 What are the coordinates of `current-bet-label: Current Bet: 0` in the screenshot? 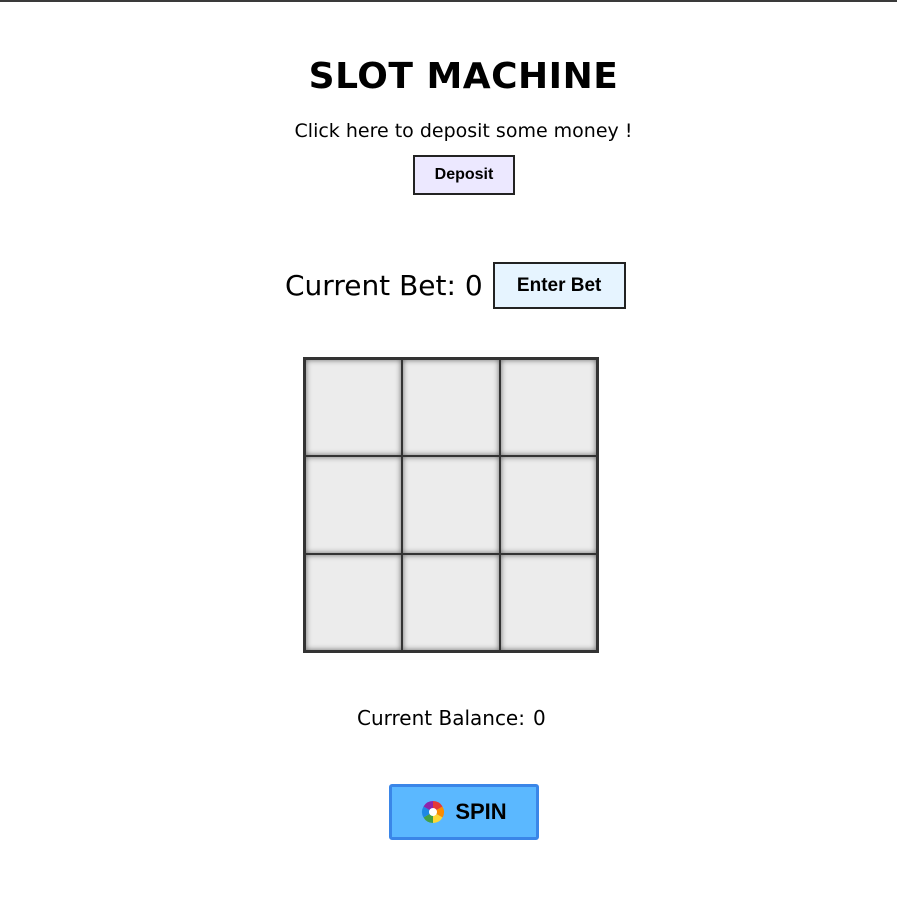 It's located at (384, 285).